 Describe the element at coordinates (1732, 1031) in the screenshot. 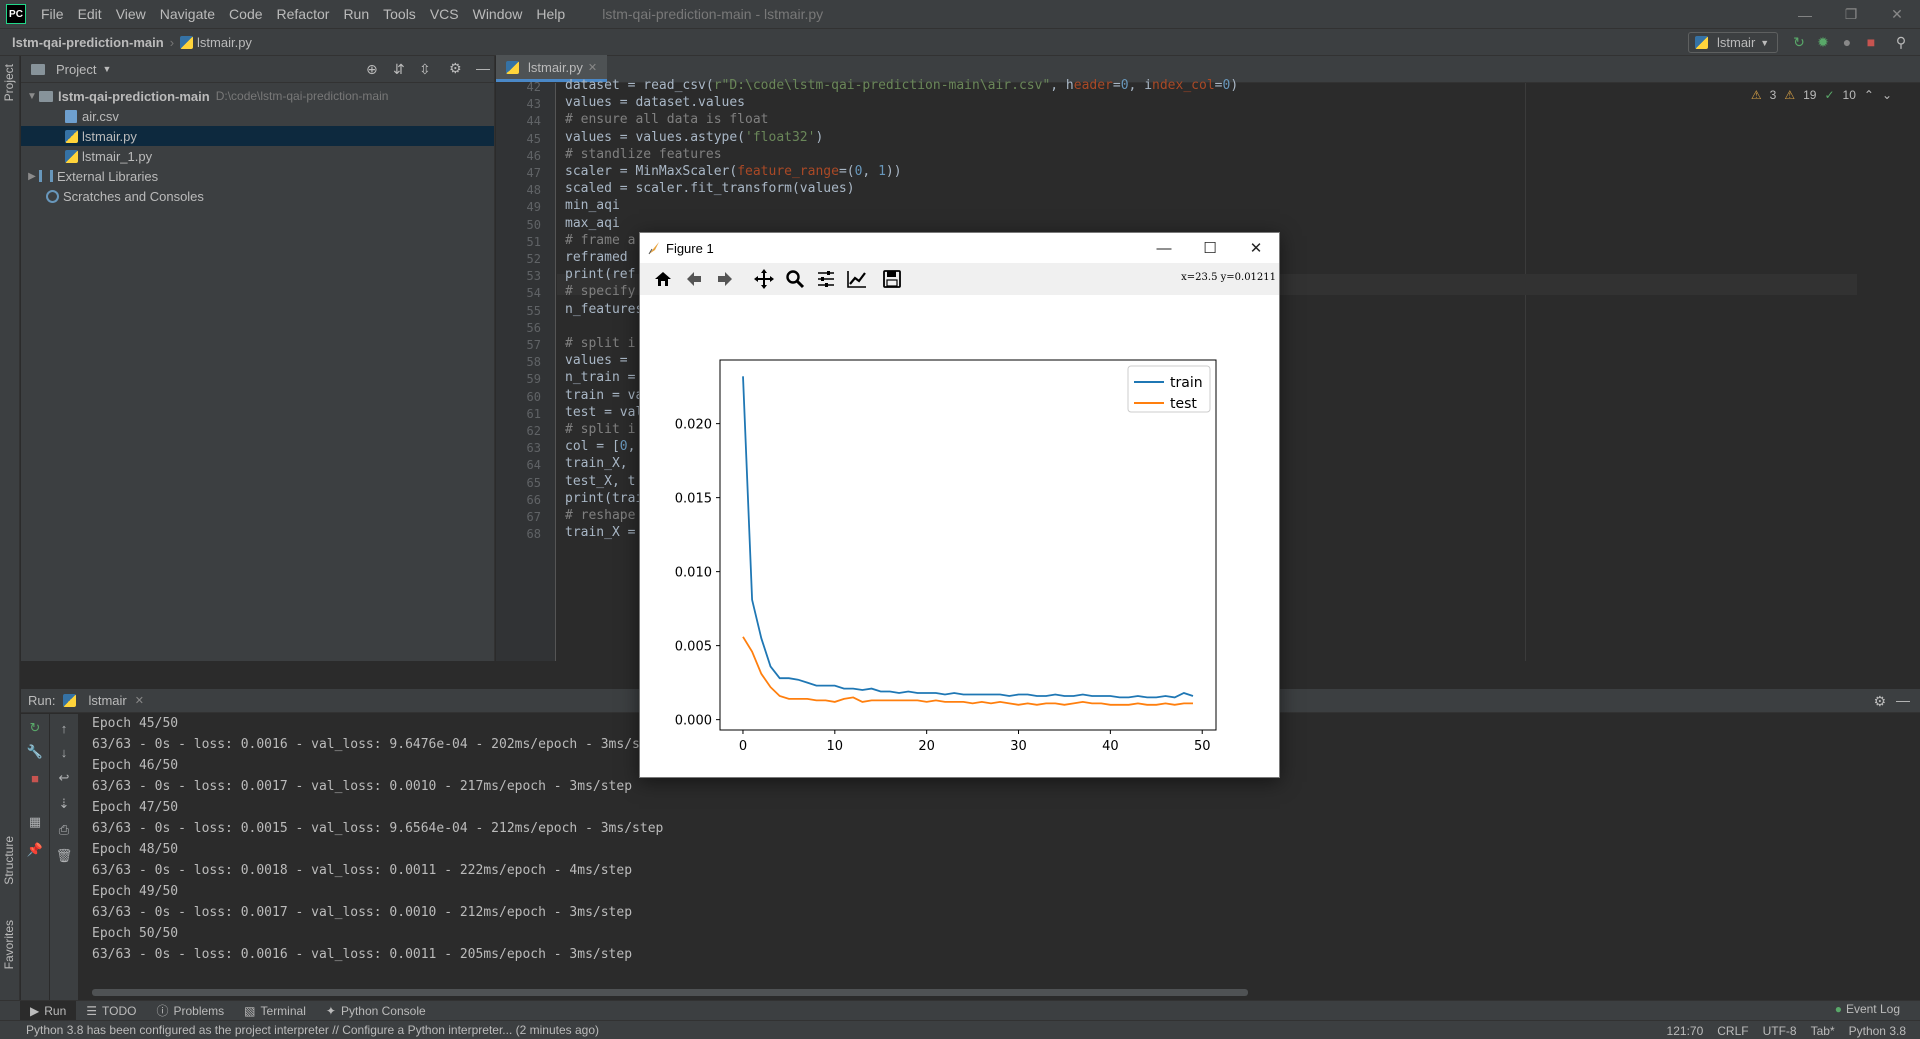

I see `line-separator: CRLF` at that location.